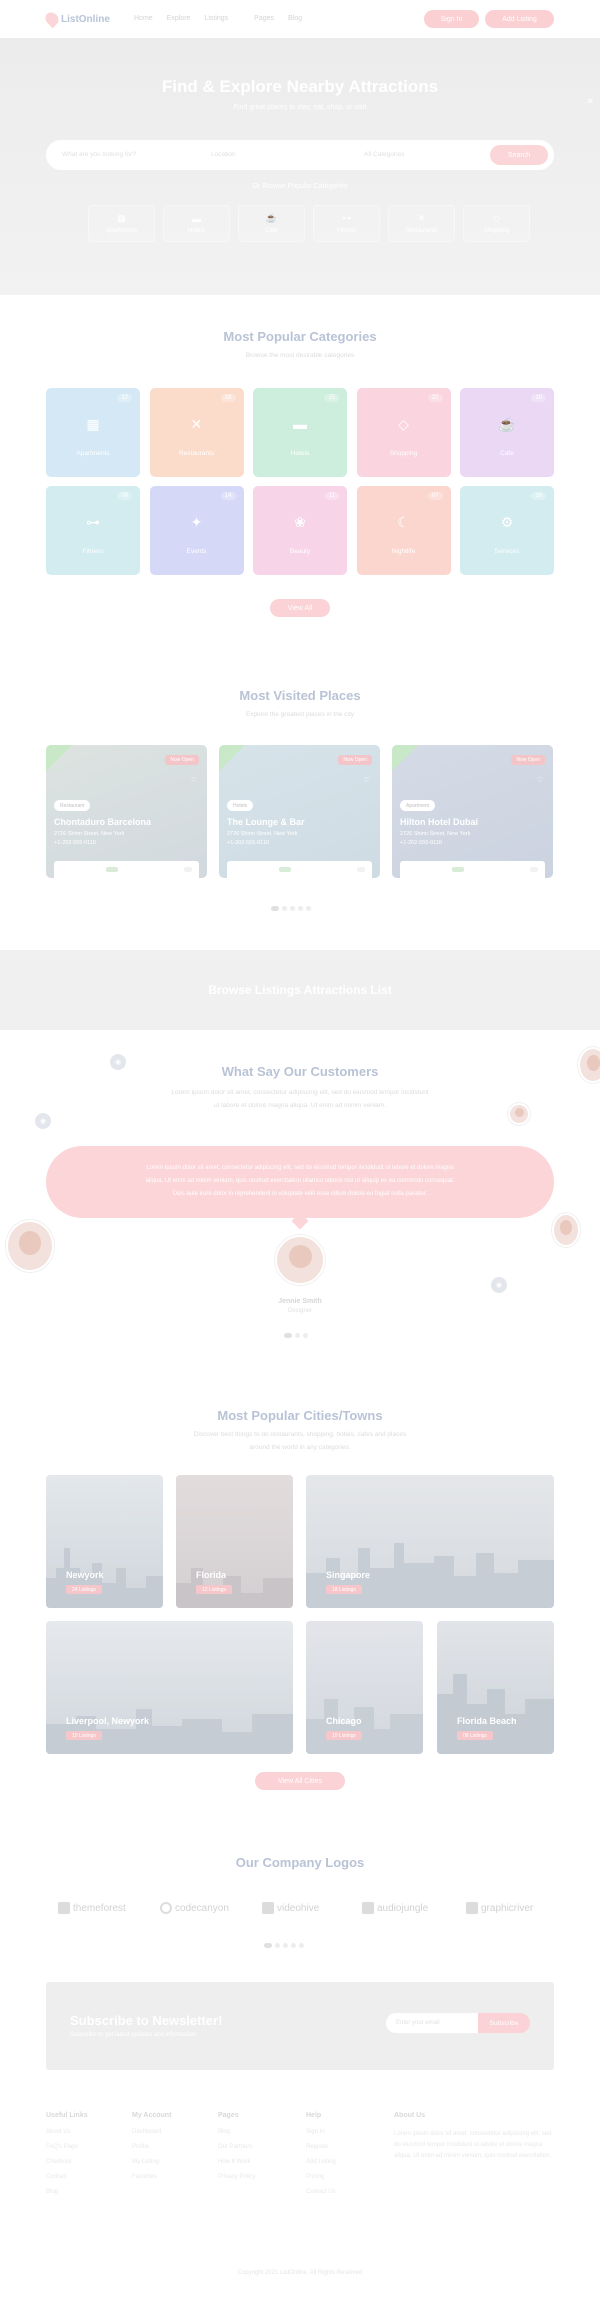 Image resolution: width=600 pixels, height=2297 pixels. Describe the element at coordinates (179, 18) in the screenshot. I see `nav-item-explore: Explore` at that location.